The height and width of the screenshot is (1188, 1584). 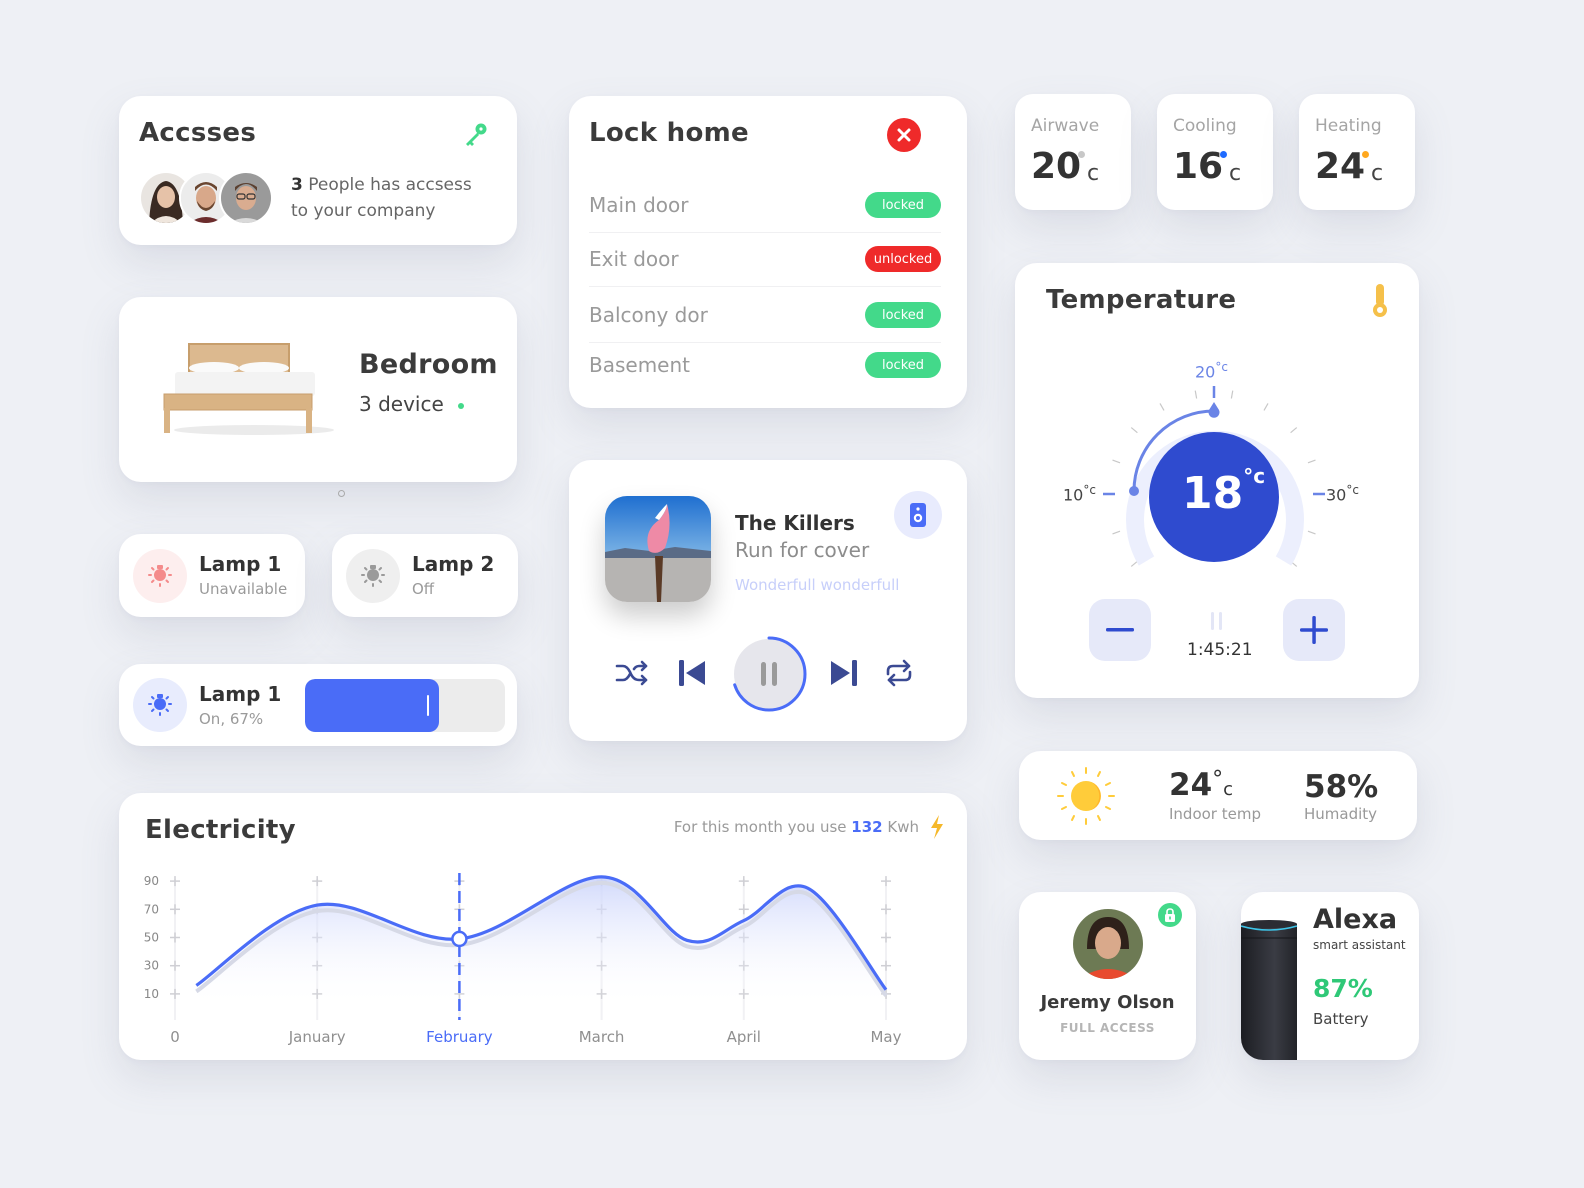 I want to click on max-temp-label: 30°c, so click(x=1342, y=493).